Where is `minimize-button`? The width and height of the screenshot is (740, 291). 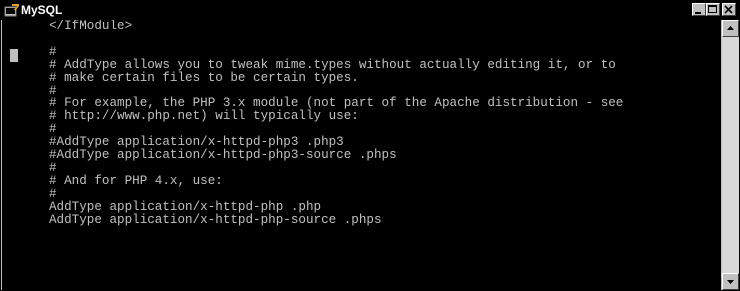
minimize-button is located at coordinates (699, 9).